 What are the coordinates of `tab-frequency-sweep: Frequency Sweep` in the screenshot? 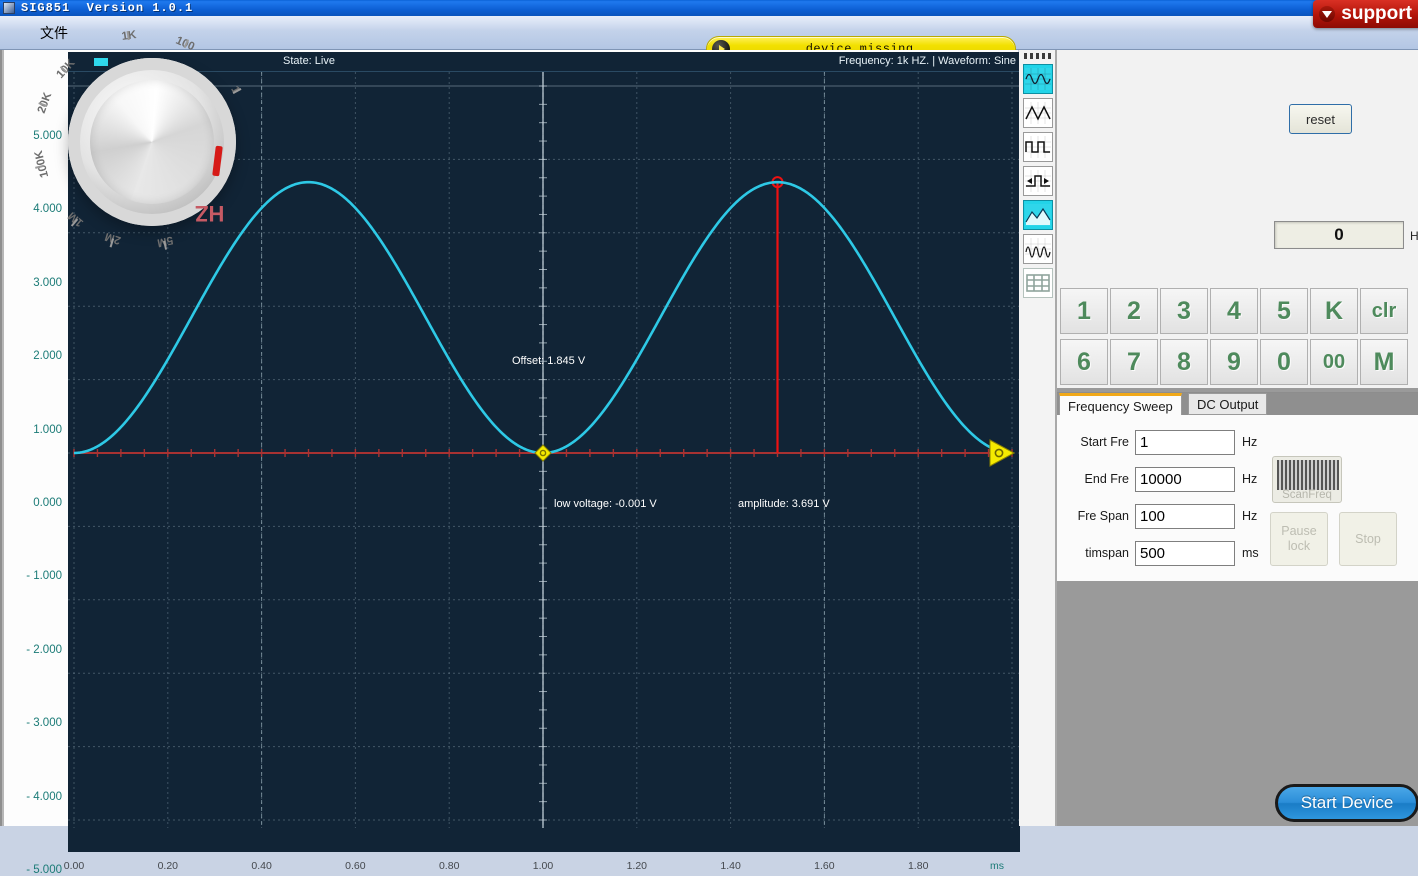 It's located at (1120, 404).